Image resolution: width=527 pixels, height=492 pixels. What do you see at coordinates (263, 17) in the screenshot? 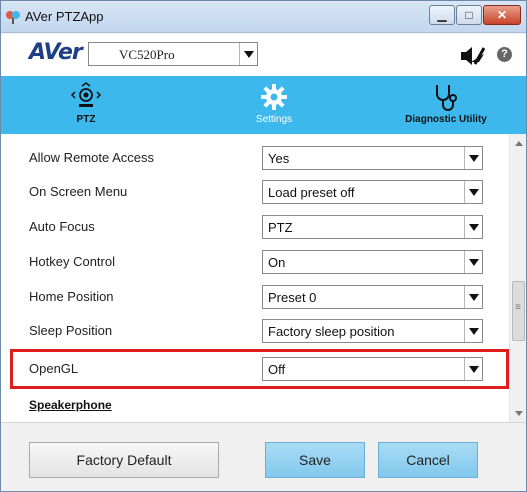
I see `title-bar: AVer PTZApp ▁ □ ✕` at bounding box center [263, 17].